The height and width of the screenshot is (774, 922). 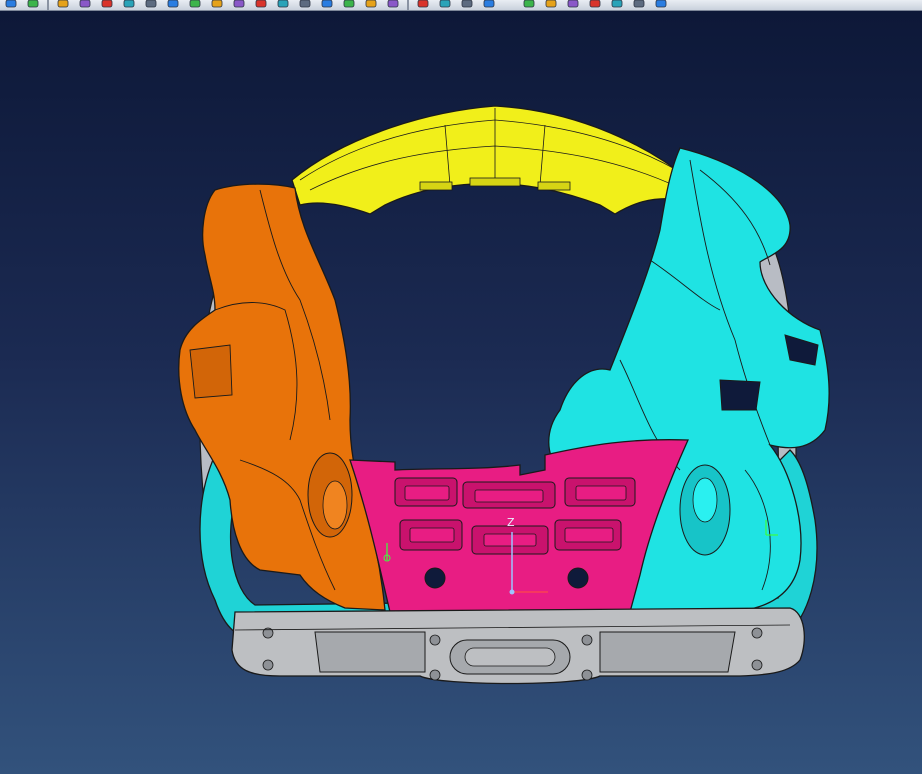 I want to click on hook-icon, so click(x=217, y=5).